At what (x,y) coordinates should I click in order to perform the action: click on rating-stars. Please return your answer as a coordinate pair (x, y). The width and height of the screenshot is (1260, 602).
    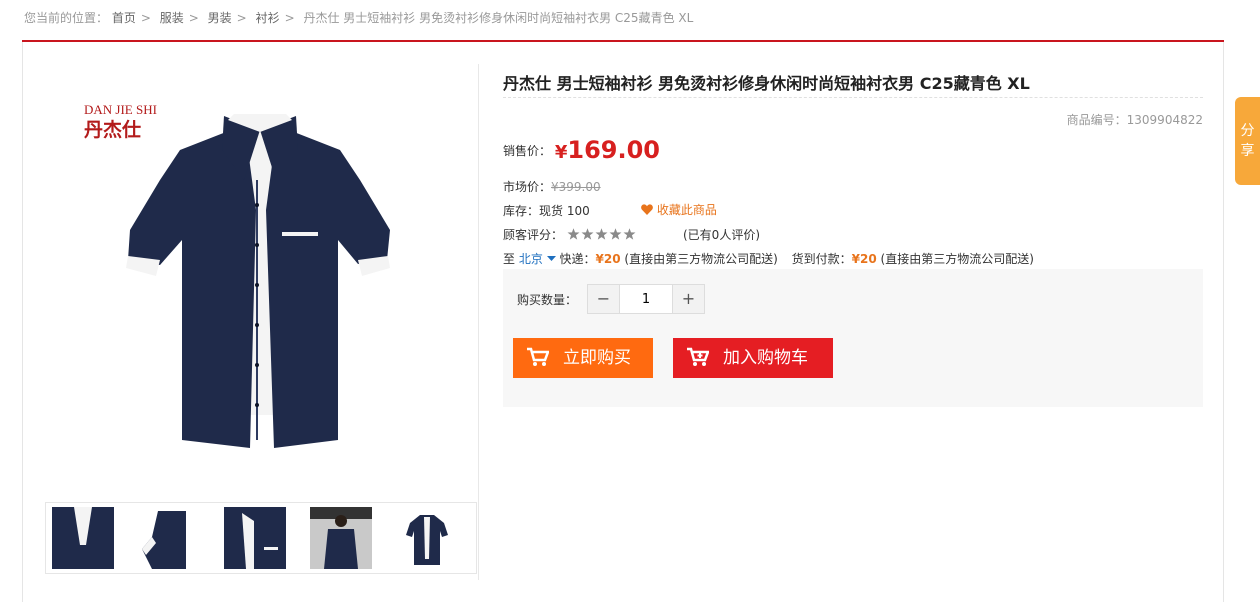
    Looking at the image, I should click on (601, 234).